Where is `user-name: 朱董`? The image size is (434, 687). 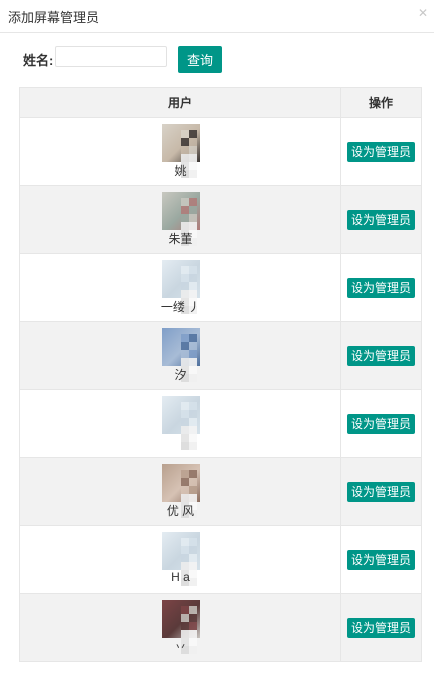
user-name: 朱董 is located at coordinates (180, 239).